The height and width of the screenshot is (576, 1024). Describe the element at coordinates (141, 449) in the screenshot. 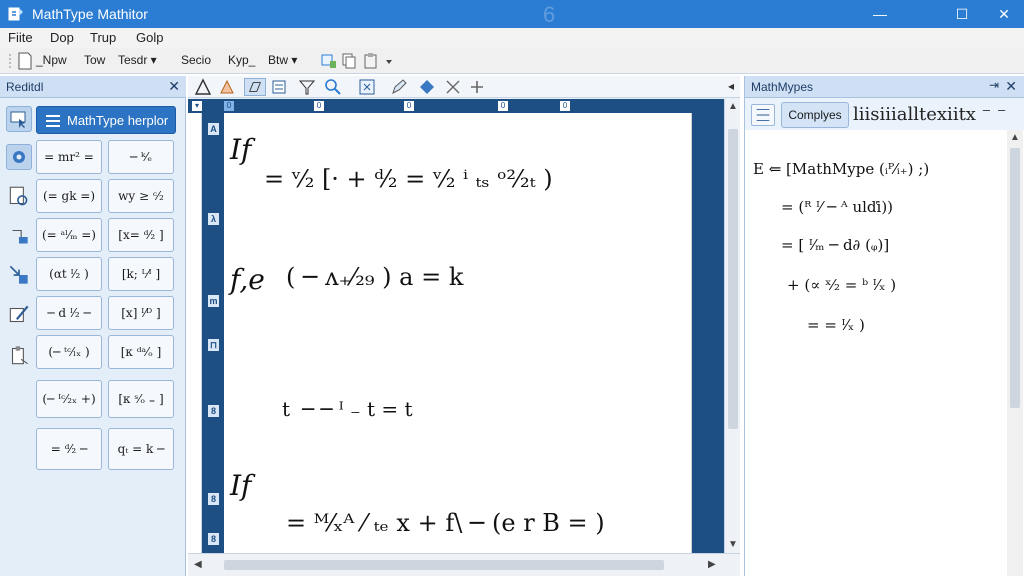

I see `template-item: qₜ = k ─` at that location.